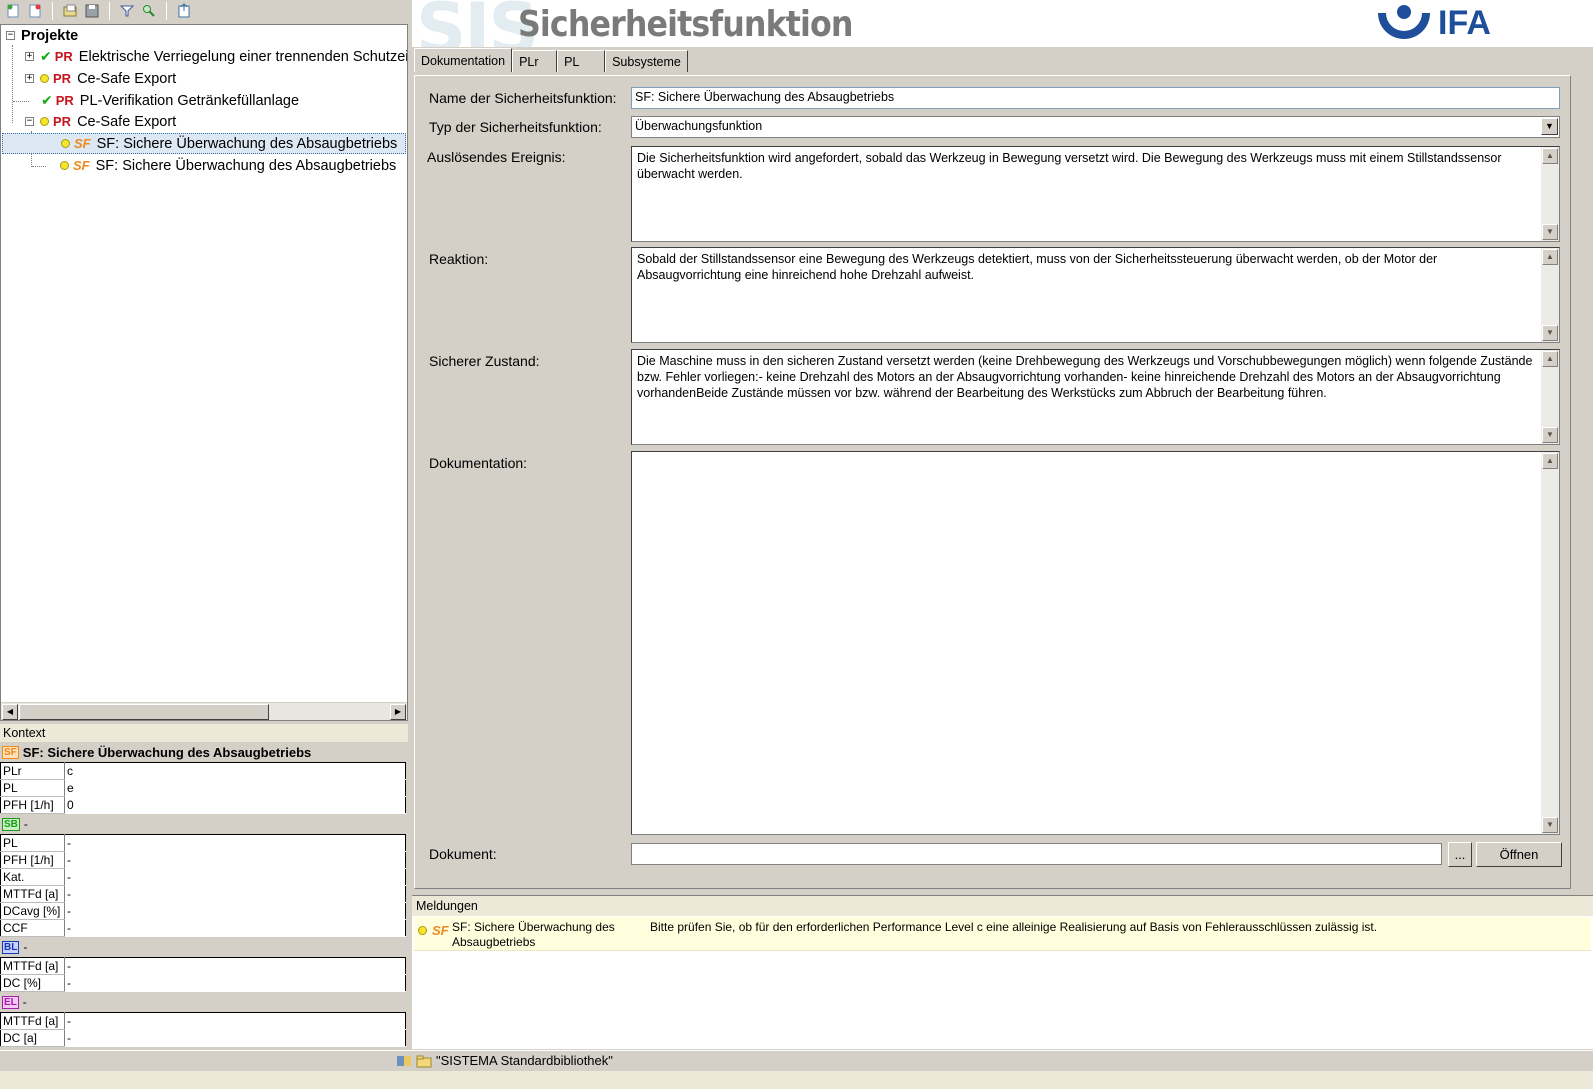  What do you see at coordinates (204, 733) in the screenshot?
I see `context-header: Kontext` at bounding box center [204, 733].